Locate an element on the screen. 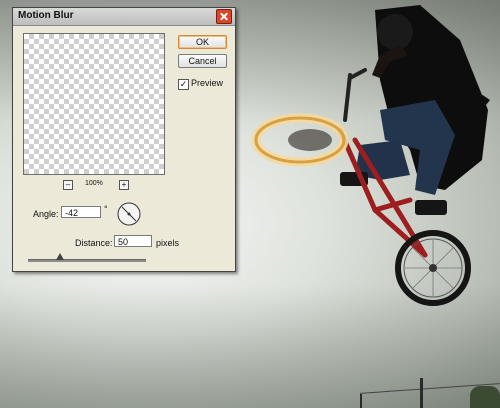  angle-label: Angle: is located at coordinates (46, 214).